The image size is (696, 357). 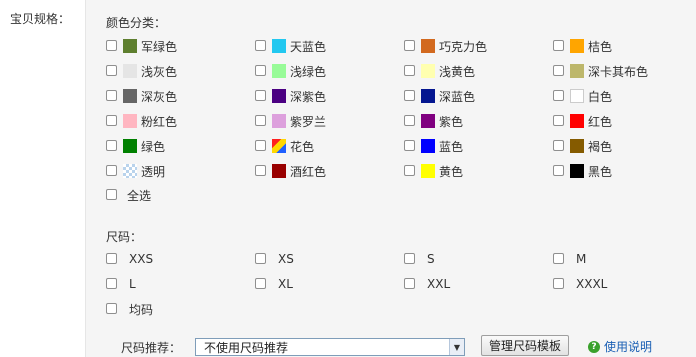 I want to click on color-option: 酒红色, so click(x=290, y=171).